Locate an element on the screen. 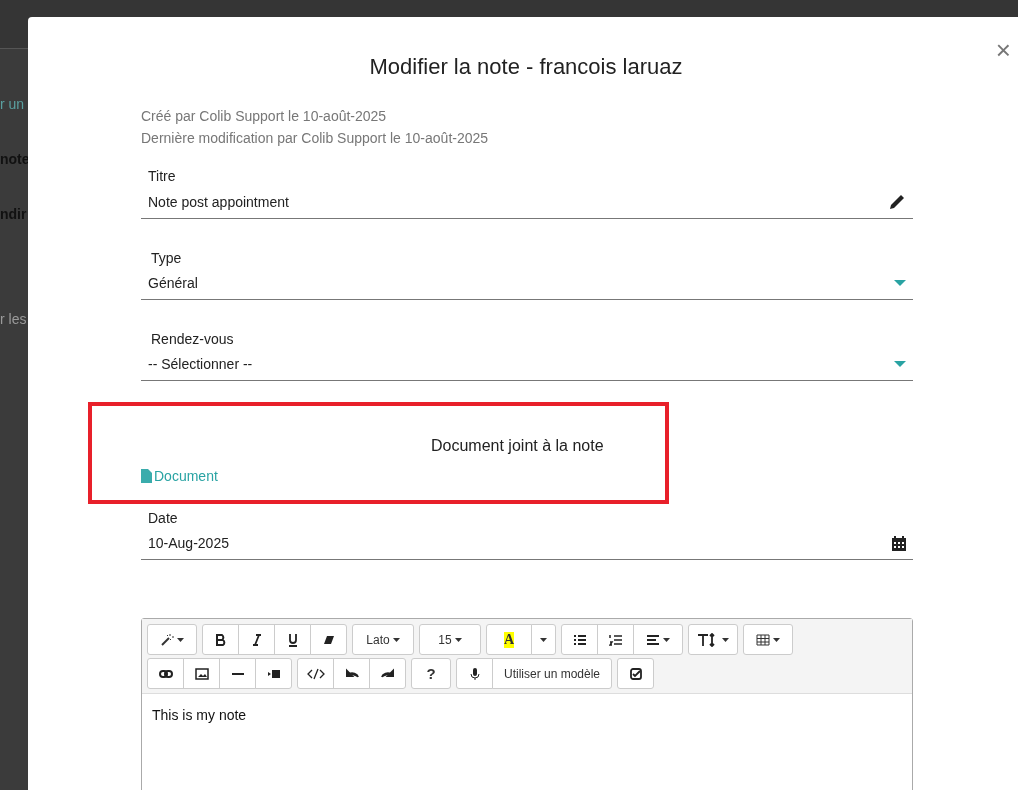 The image size is (1018, 790). magic-button is located at coordinates (172, 639).